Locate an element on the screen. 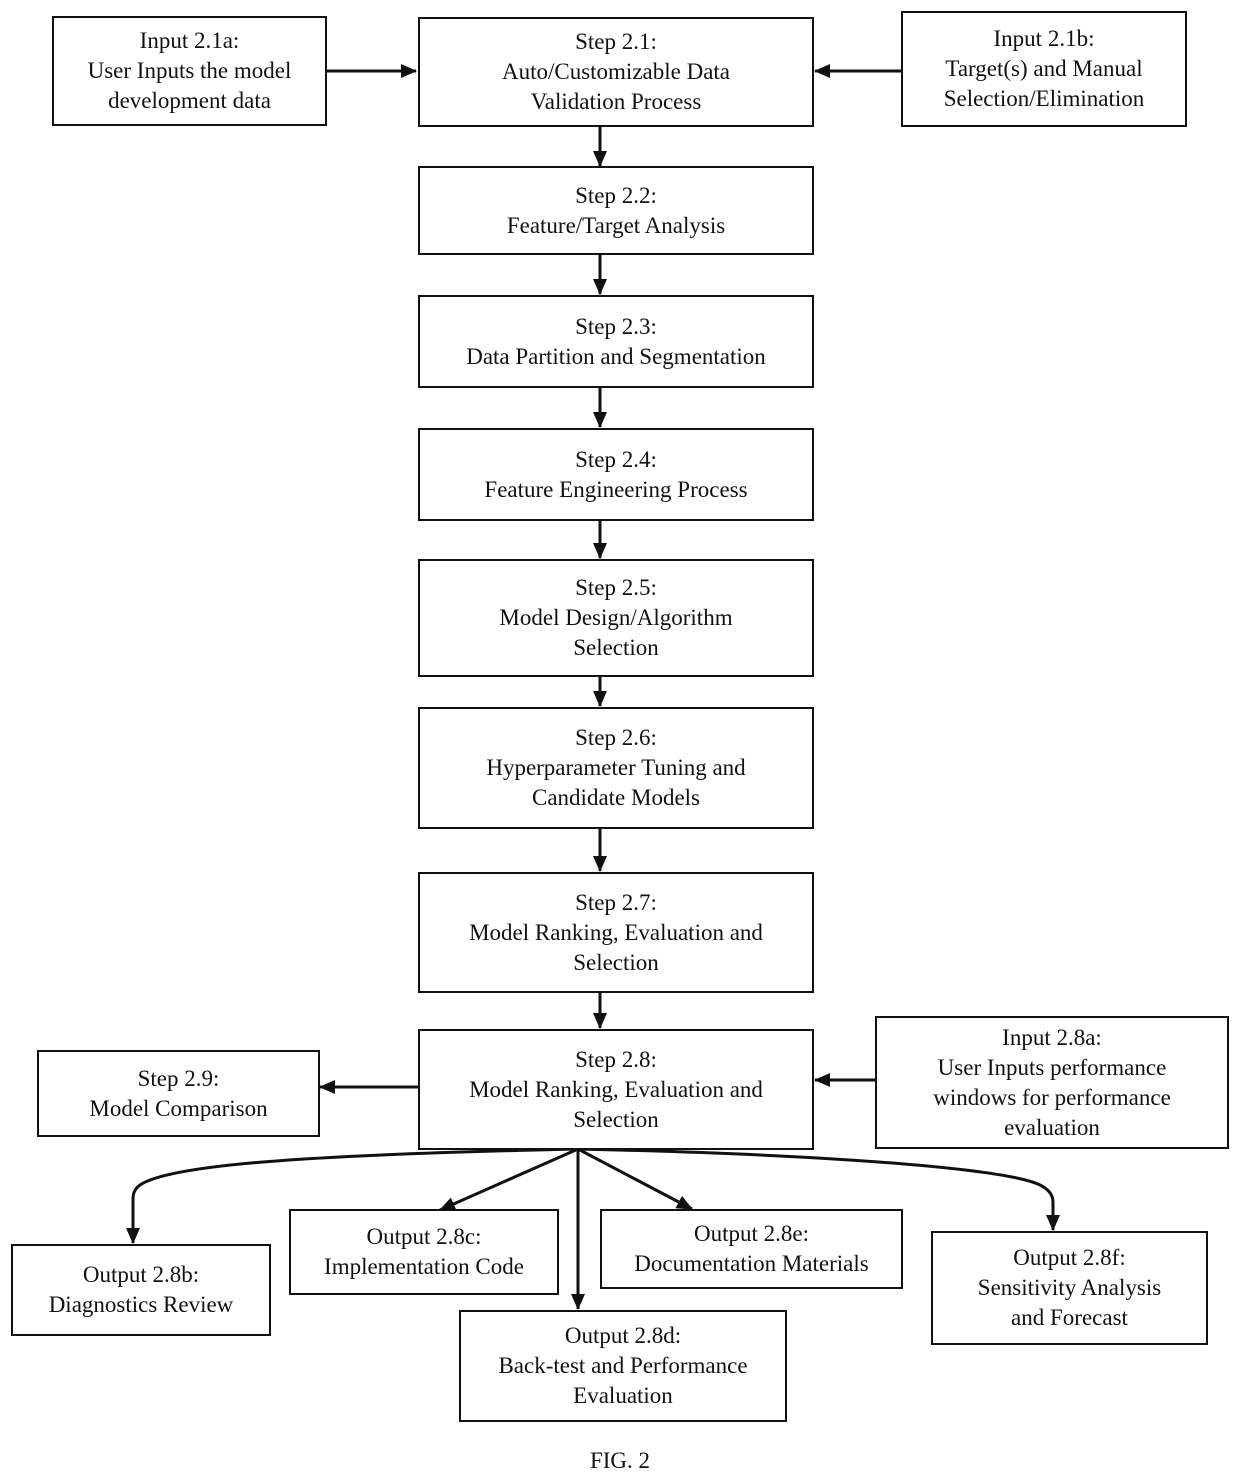 Image resolution: width=1240 pixels, height=1483 pixels. step-2-4-line: Feature Engineering Process is located at coordinates (616, 489).